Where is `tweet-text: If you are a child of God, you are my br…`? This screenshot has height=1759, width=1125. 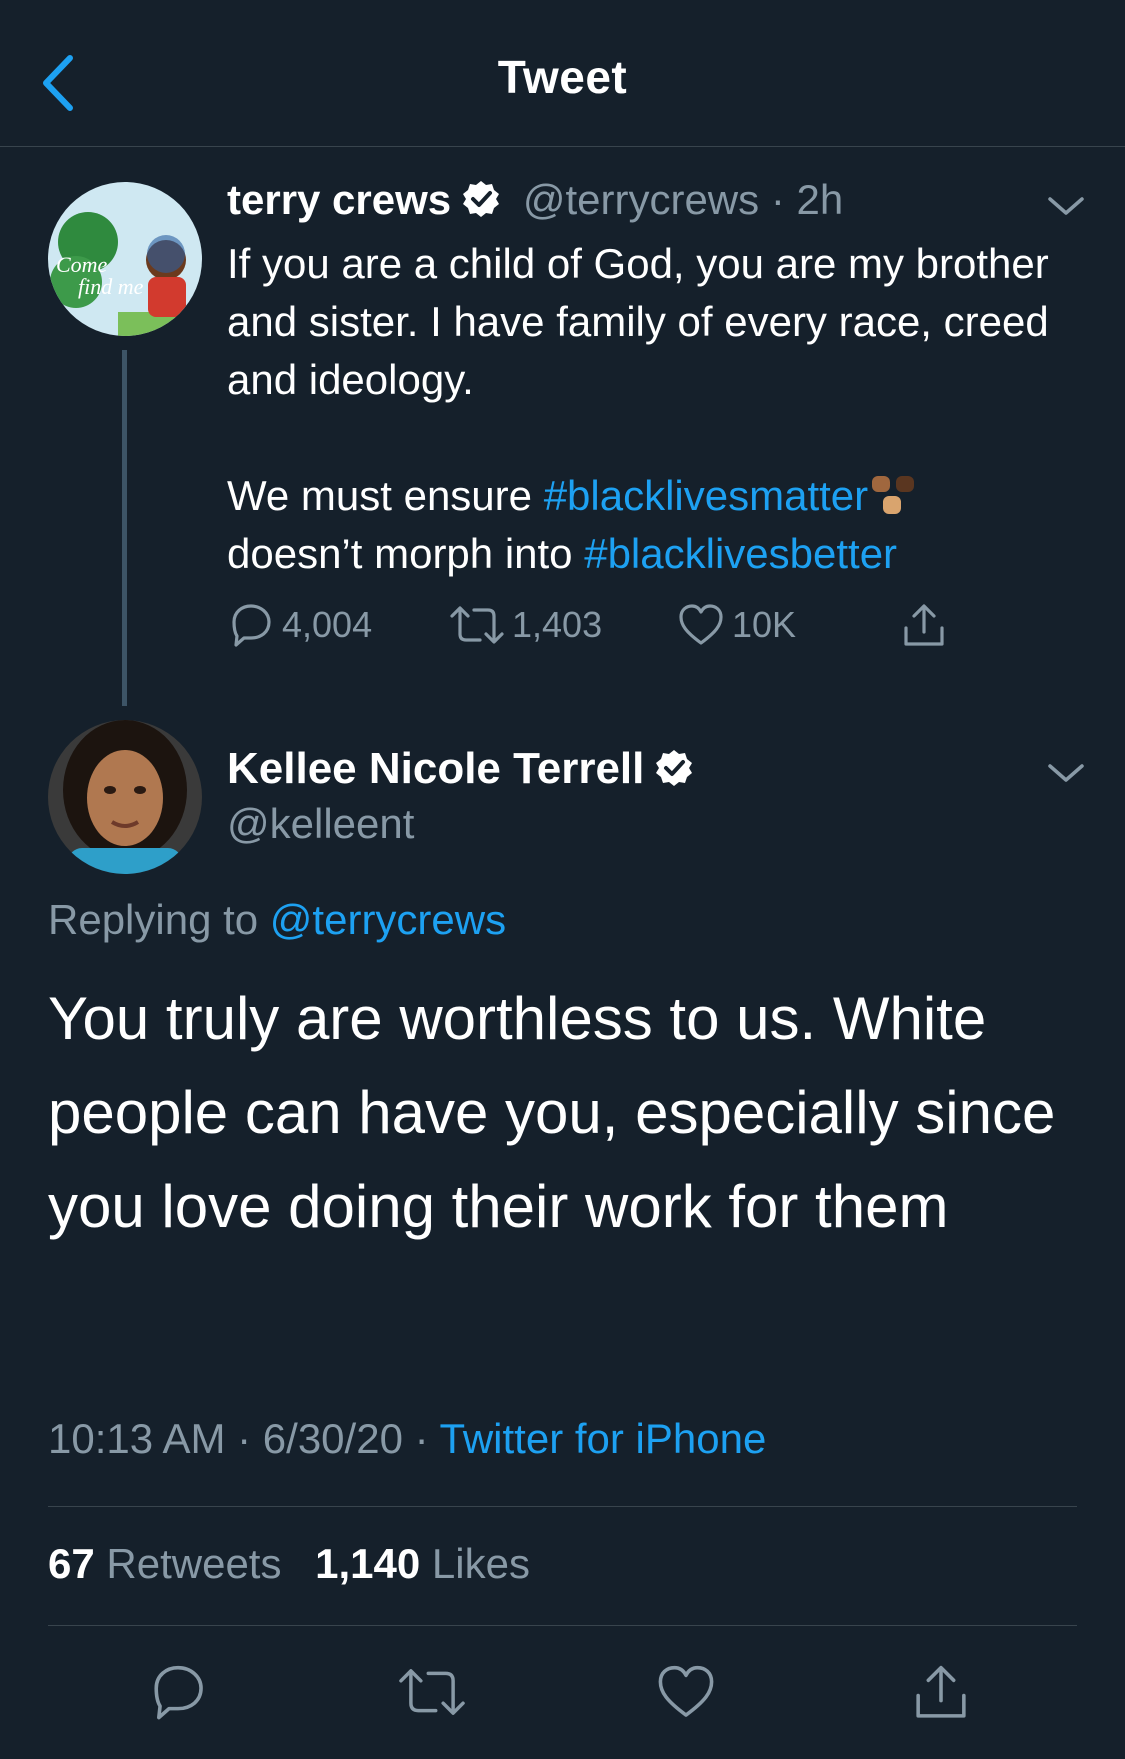 tweet-text: If you are a child of God, you are my br… is located at coordinates (647, 409).